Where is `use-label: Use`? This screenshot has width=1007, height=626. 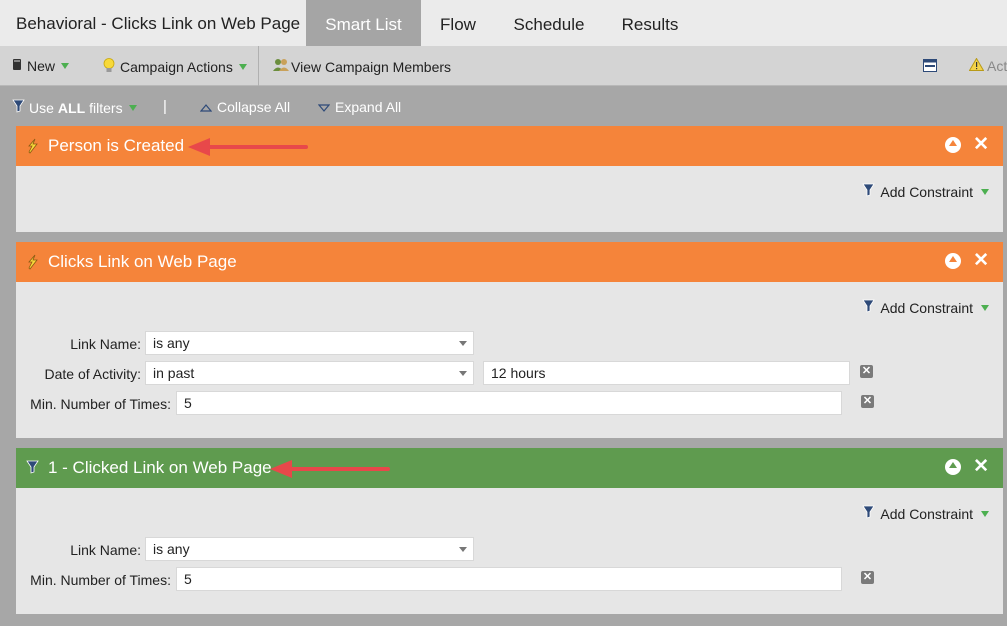 use-label: Use is located at coordinates (41, 107).